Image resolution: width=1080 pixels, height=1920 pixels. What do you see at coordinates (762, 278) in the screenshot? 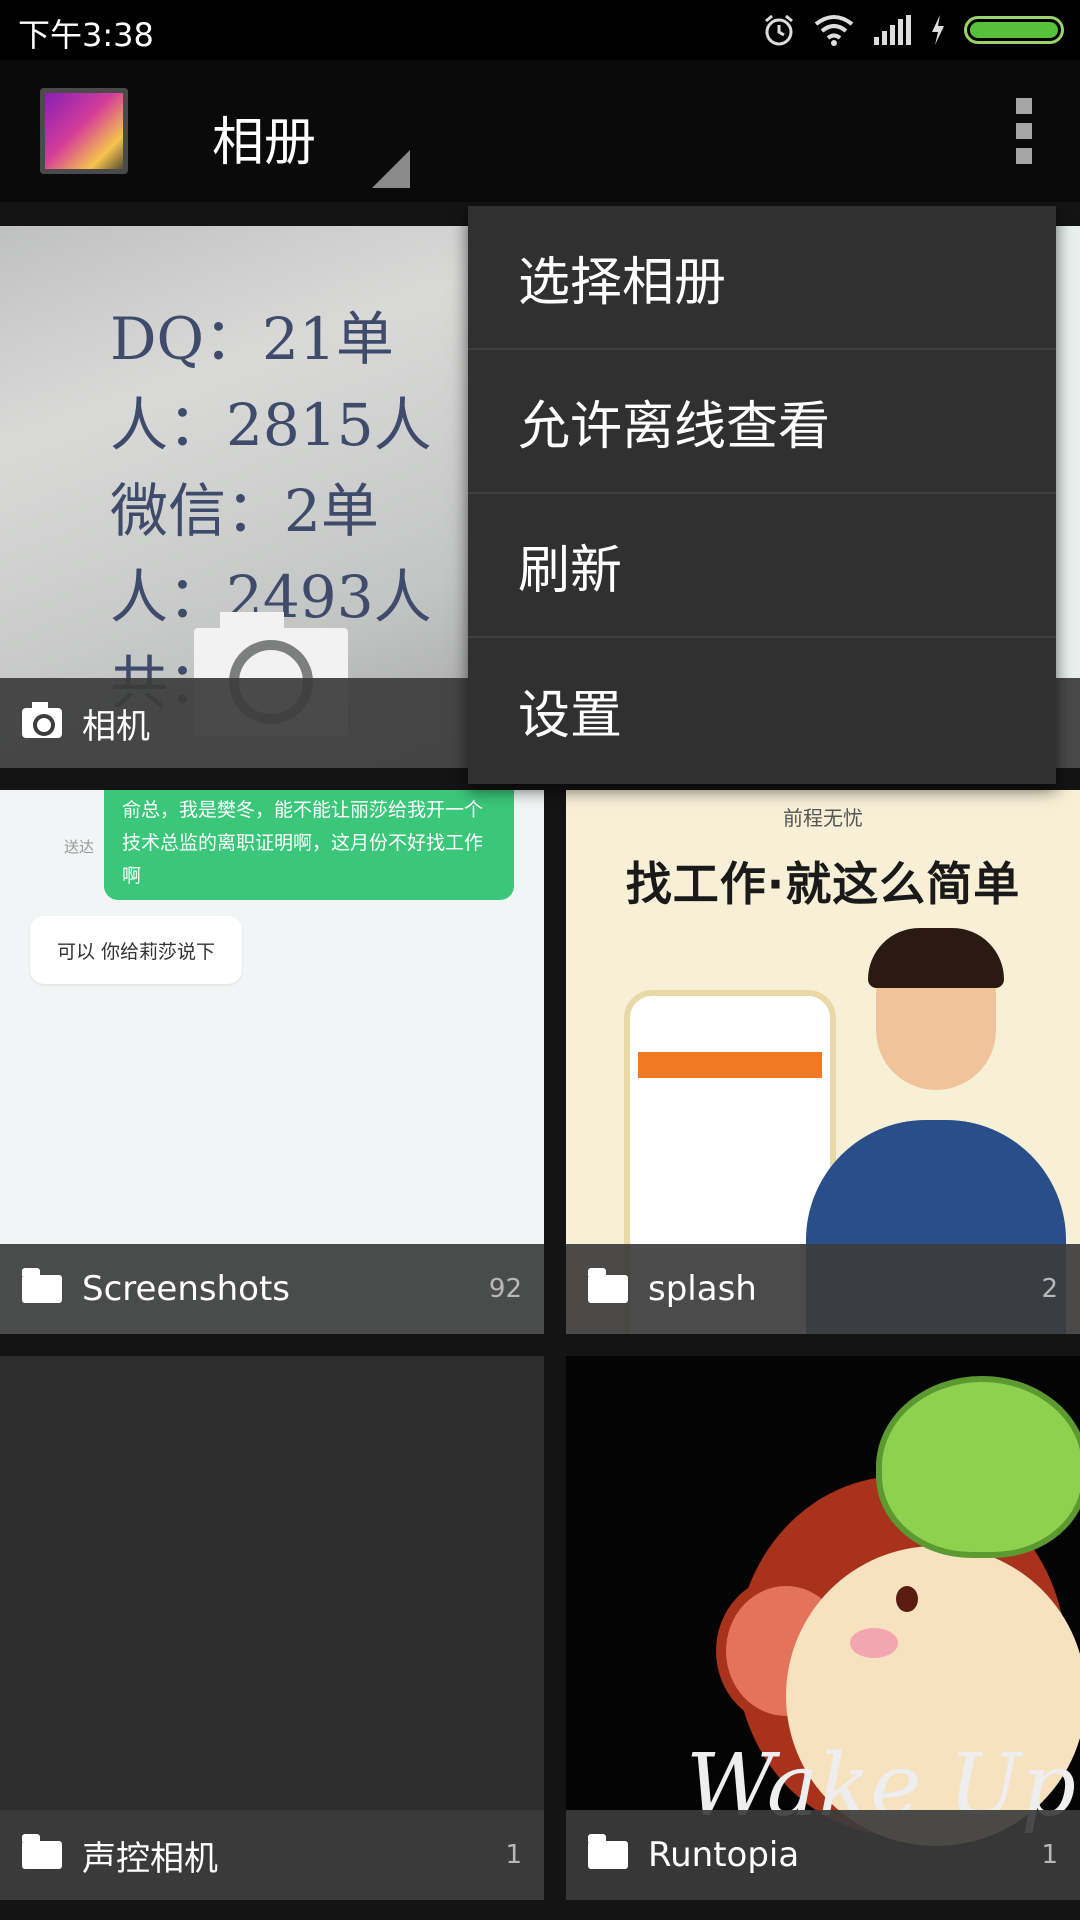
I see `menu-item-select-album: 选择相册` at bounding box center [762, 278].